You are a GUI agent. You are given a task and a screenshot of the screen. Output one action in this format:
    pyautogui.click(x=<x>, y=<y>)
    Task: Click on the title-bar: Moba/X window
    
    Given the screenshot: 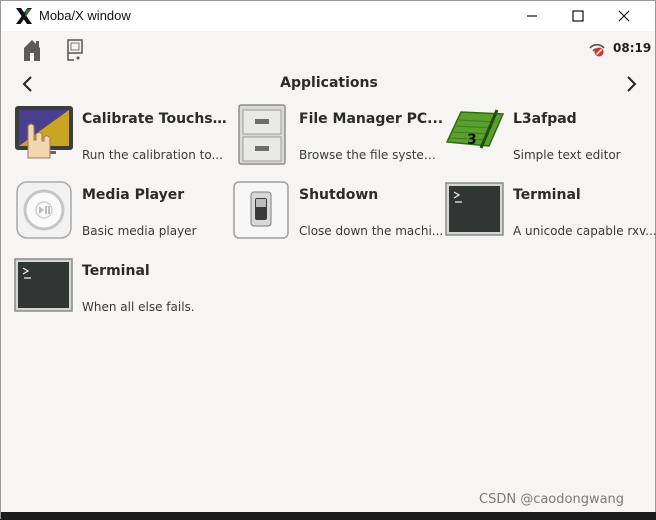 What is the action you would take?
    pyautogui.click(x=328, y=16)
    